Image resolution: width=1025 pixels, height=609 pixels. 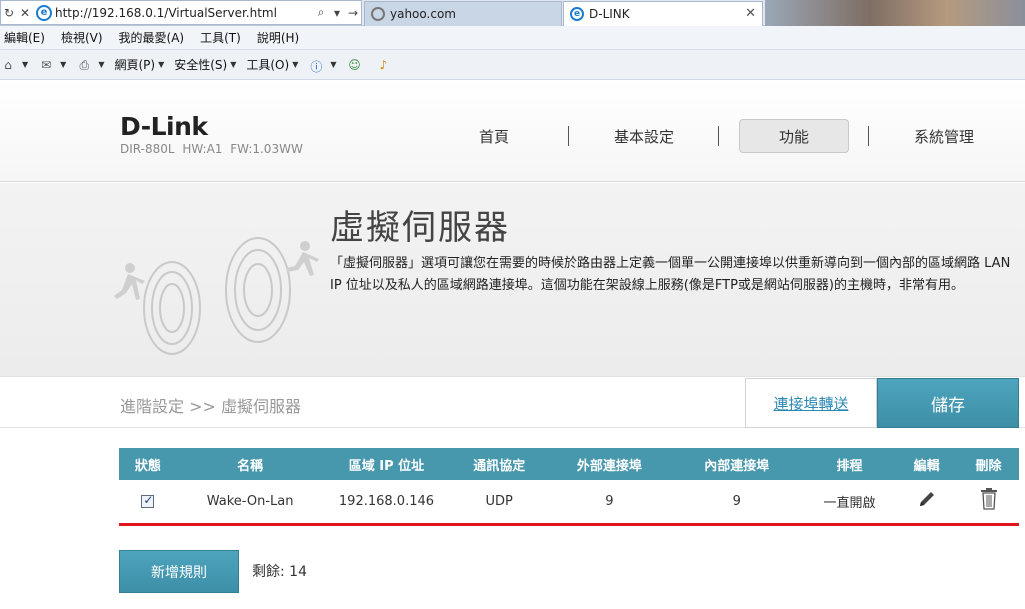 I want to click on ip-cell: 192.168.0.146, so click(x=386, y=503).